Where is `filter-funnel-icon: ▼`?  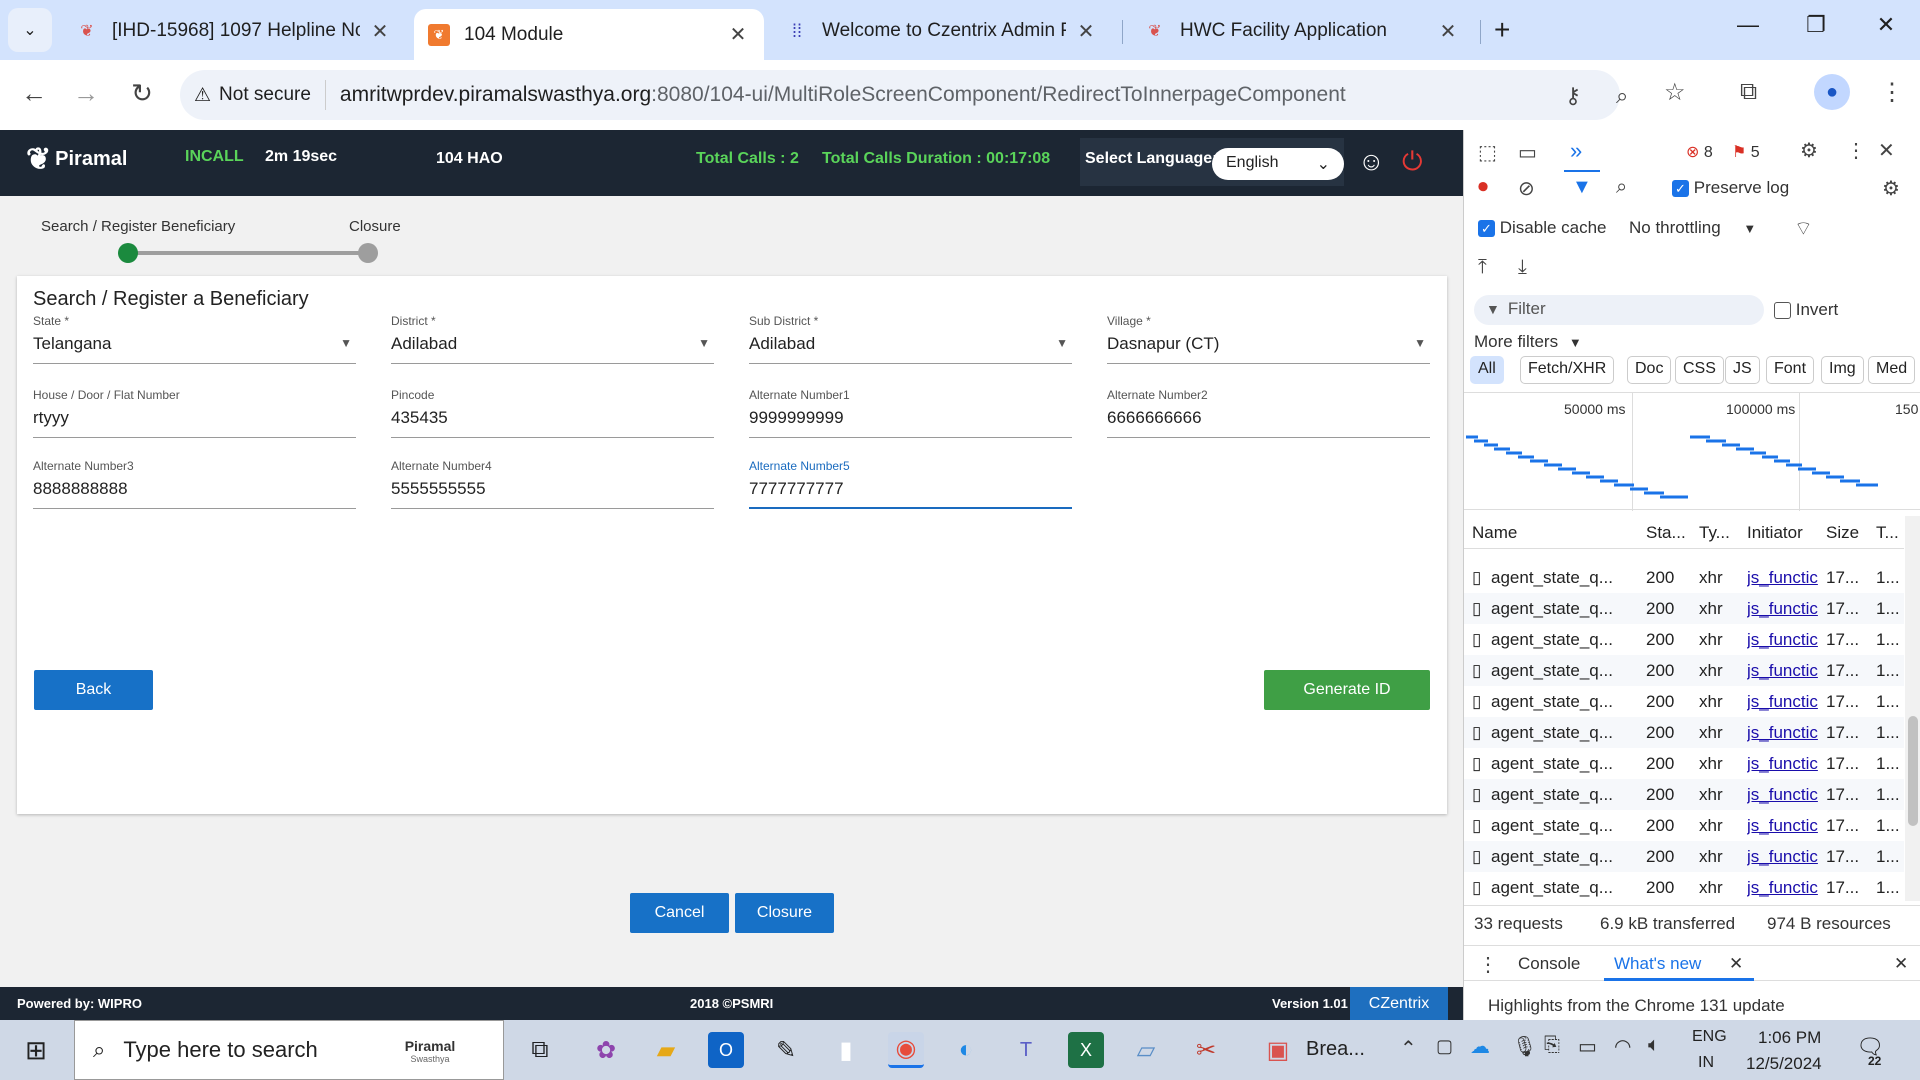
filter-funnel-icon: ▼ is located at coordinates (1582, 187).